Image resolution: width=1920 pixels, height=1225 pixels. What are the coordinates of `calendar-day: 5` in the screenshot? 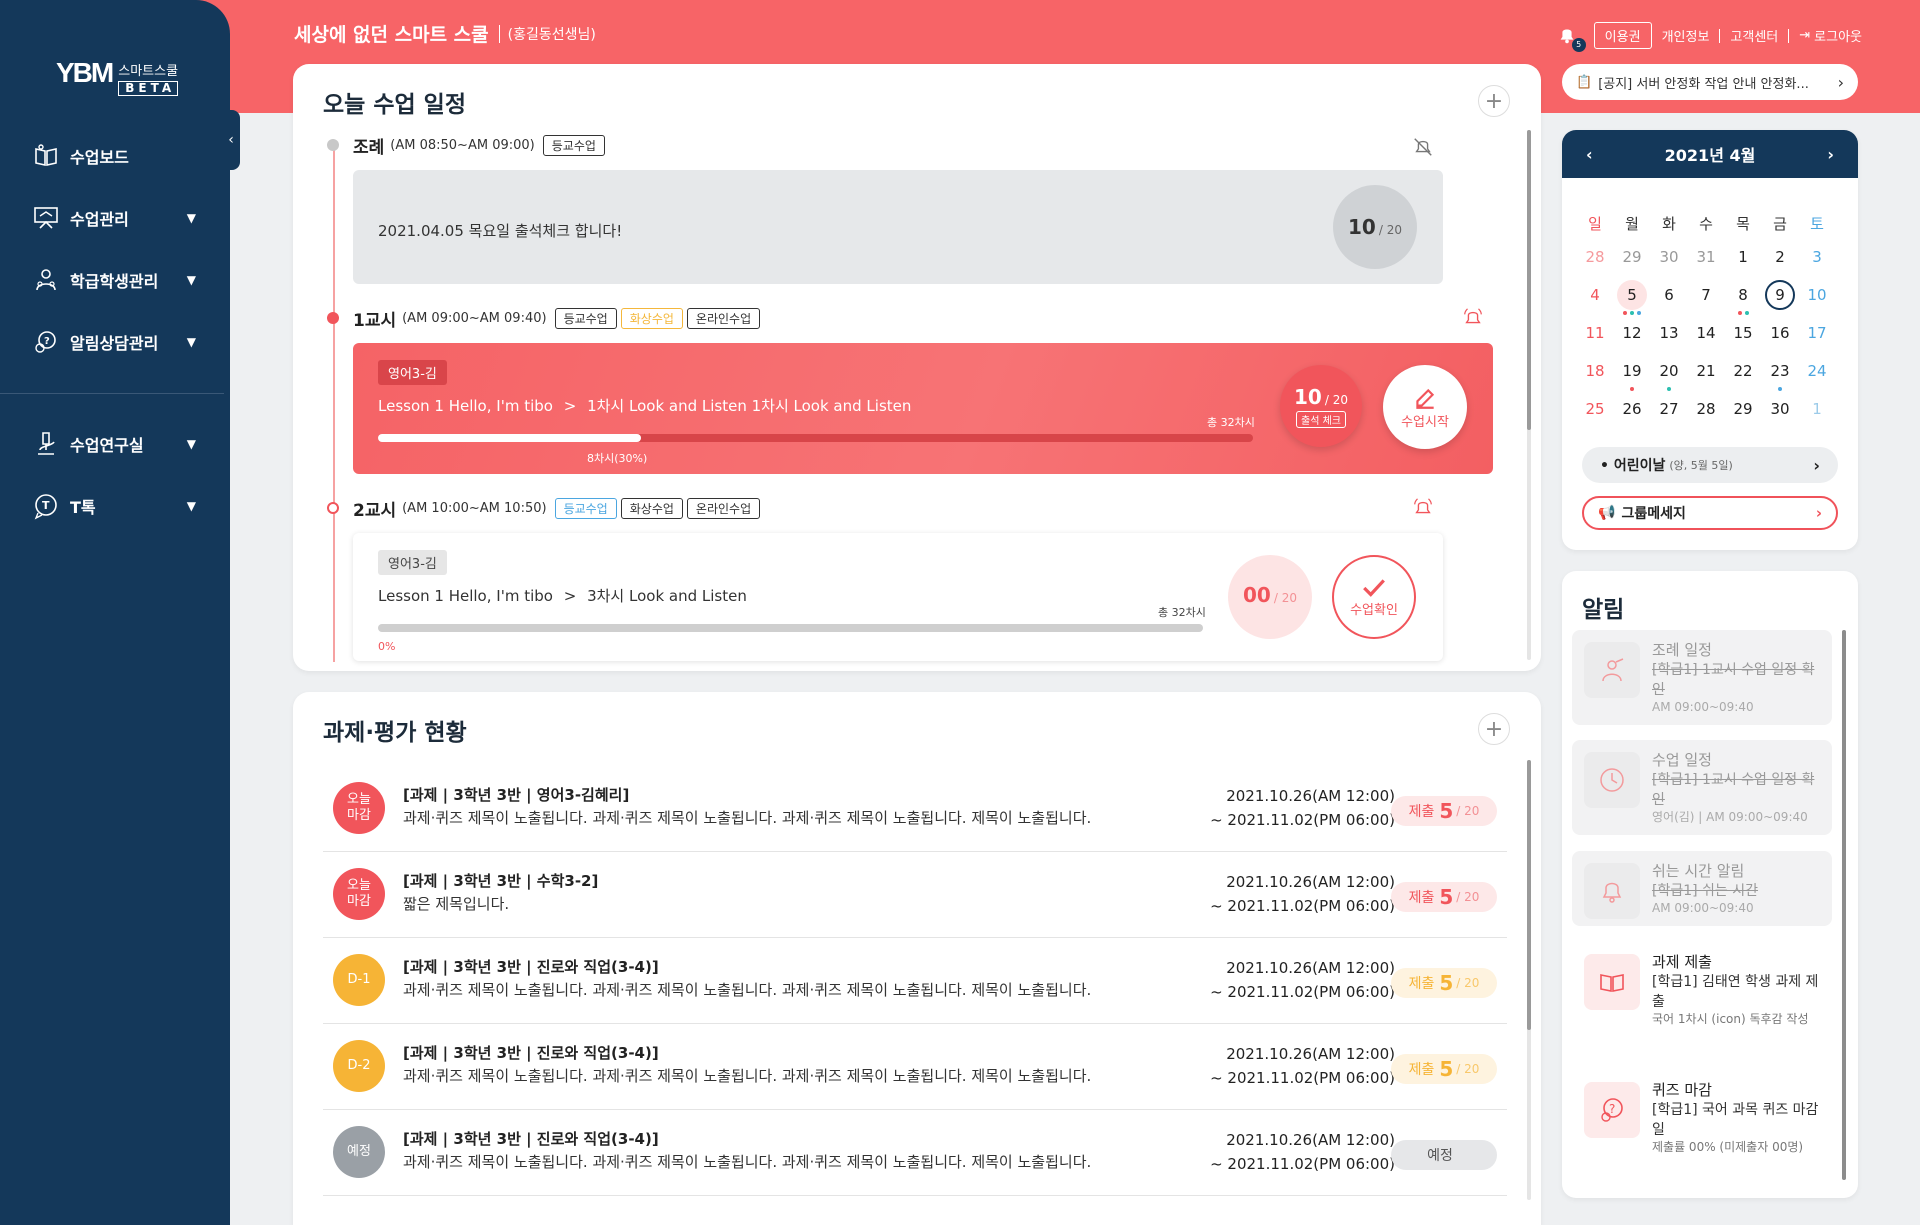 It's located at (1632, 295).